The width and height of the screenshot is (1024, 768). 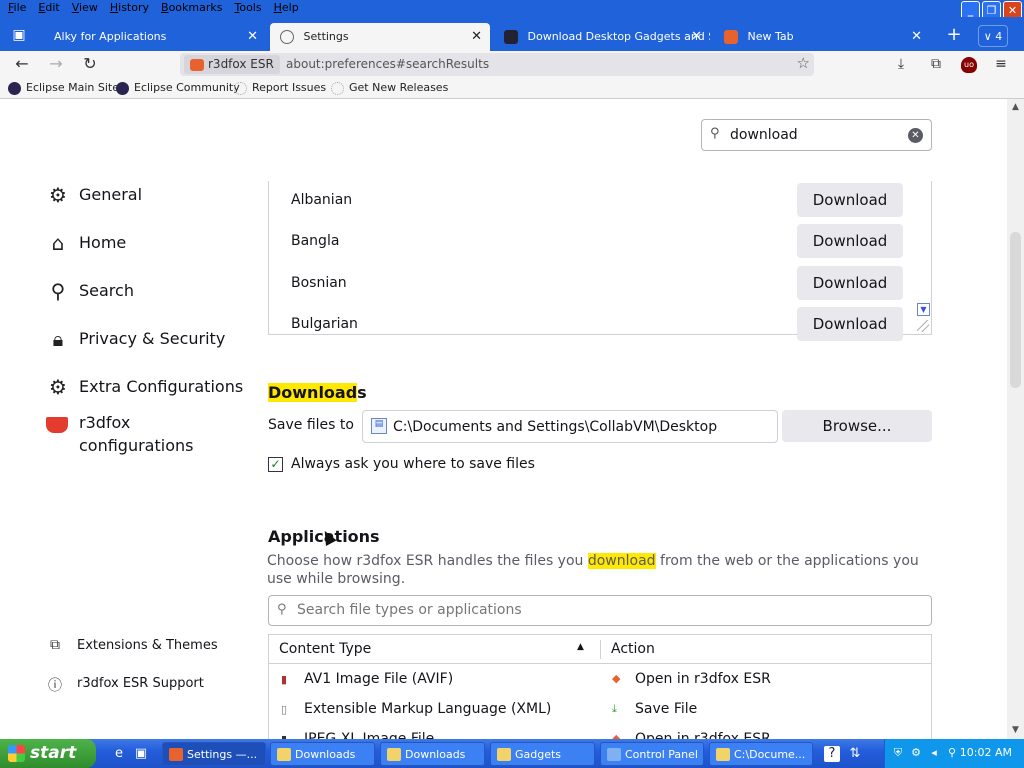 I want to click on applications-search-placeholder: Search file types or applications, so click(x=409, y=610).